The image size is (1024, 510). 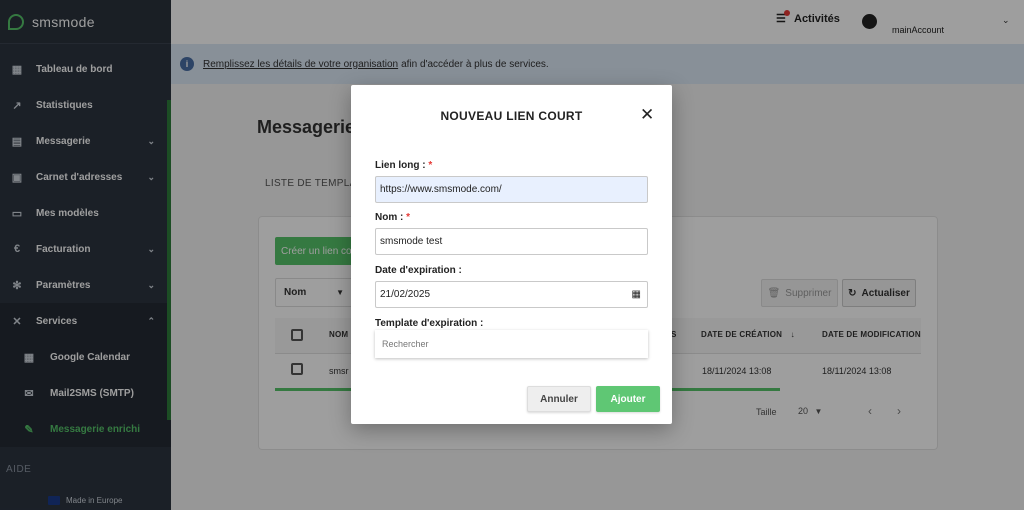 I want to click on expiration-date-input: 21/02/2025 ▦, so click(x=511, y=294).